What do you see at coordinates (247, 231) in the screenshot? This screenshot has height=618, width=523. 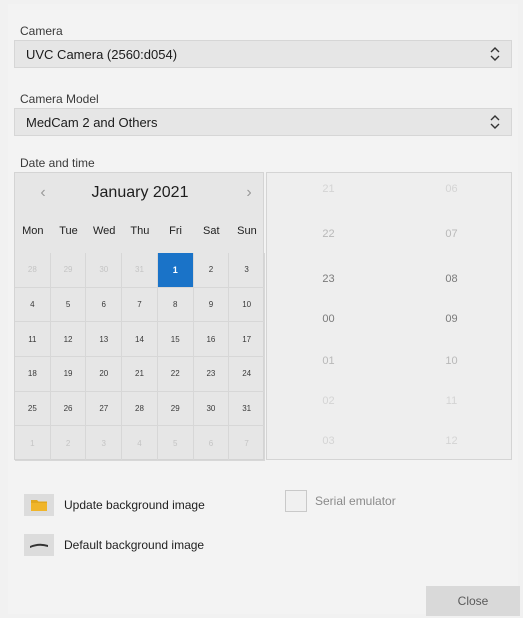 I see `weekday-label: Sun` at bounding box center [247, 231].